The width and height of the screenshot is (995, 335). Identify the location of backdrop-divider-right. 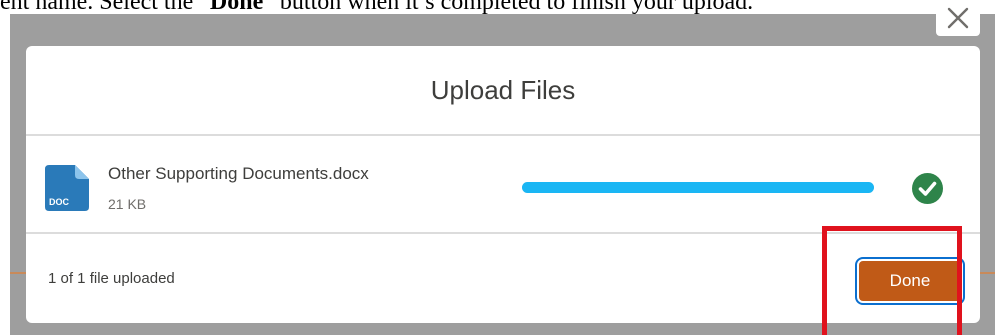
(987, 273).